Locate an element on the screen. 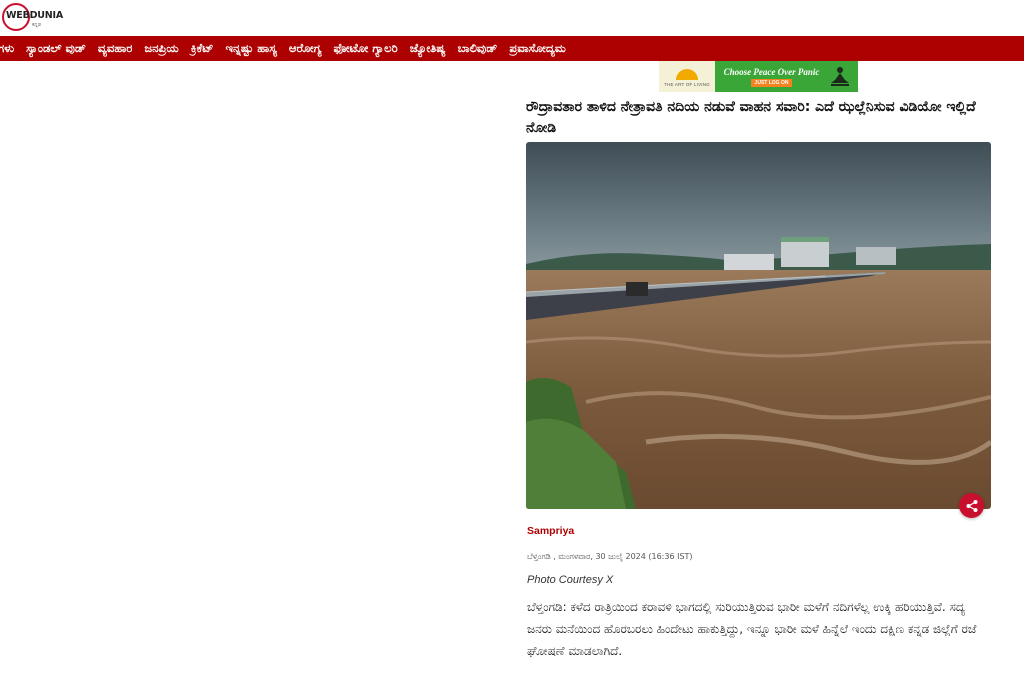  nav-item-health: ಆರೋಗ್ಯ is located at coordinates (305, 48).